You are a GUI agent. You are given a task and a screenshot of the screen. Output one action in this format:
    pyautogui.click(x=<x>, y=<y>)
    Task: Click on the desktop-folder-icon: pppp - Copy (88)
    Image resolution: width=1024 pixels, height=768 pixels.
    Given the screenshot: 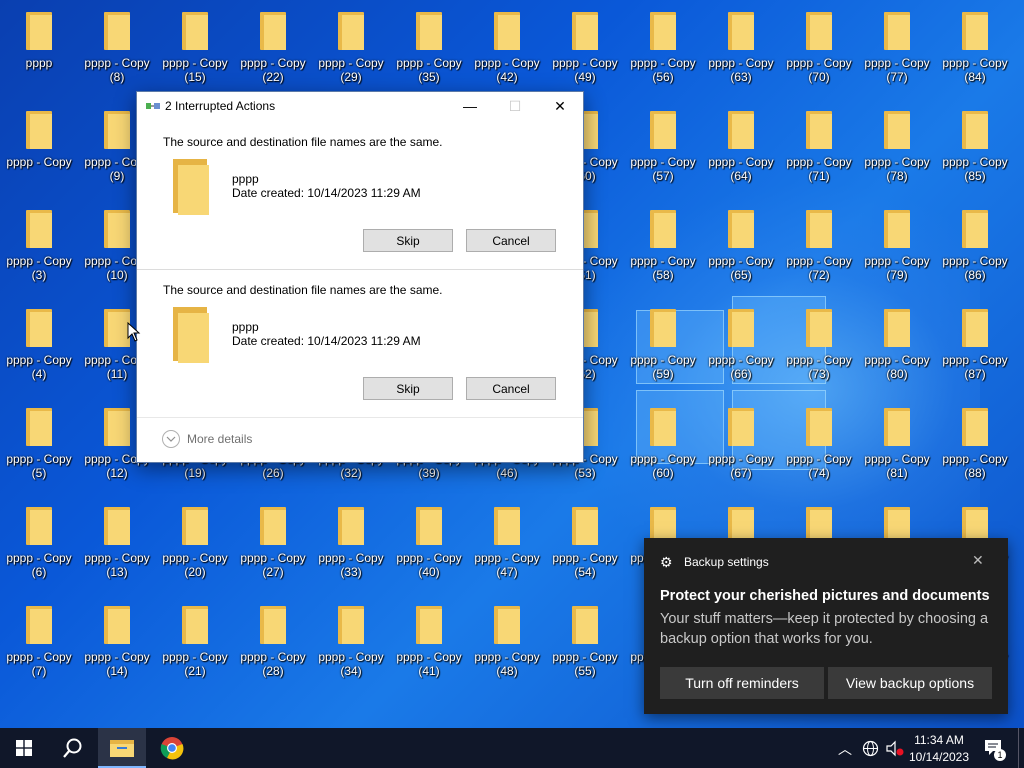 What is the action you would take?
    pyautogui.click(x=975, y=446)
    